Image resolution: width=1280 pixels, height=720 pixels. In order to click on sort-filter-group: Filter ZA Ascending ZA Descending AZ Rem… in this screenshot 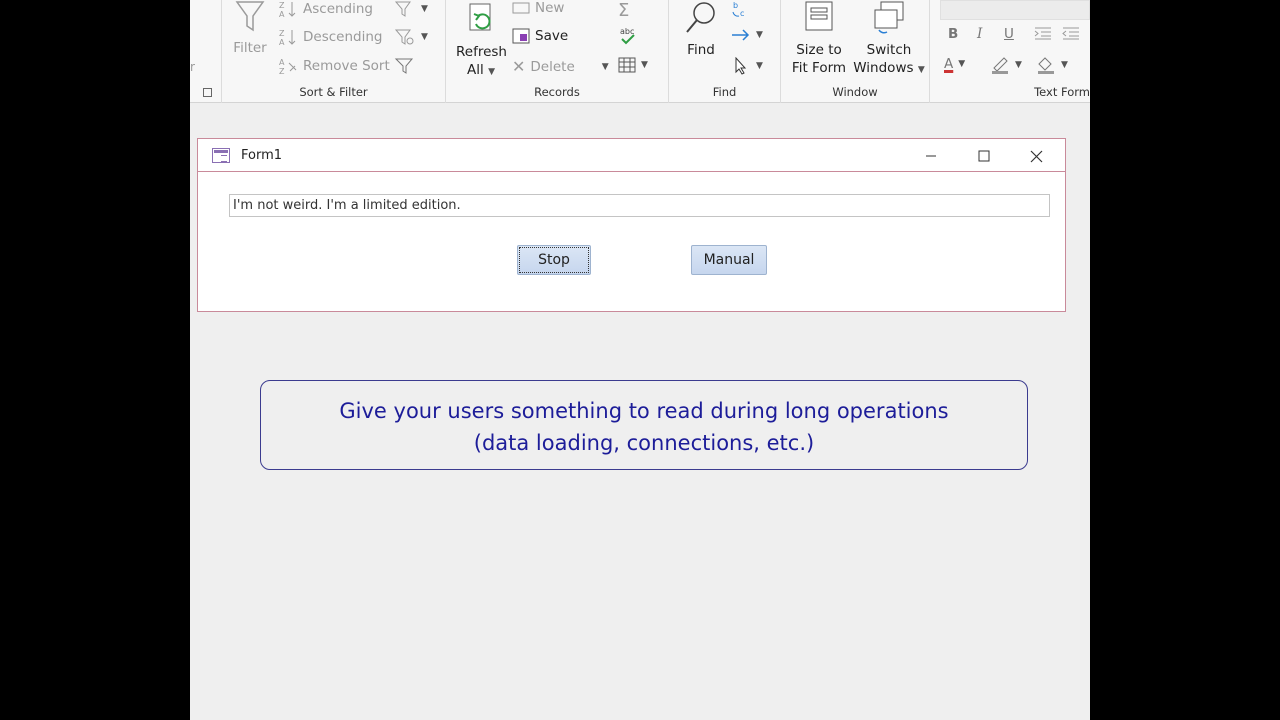, I will do `click(334, 51)`.